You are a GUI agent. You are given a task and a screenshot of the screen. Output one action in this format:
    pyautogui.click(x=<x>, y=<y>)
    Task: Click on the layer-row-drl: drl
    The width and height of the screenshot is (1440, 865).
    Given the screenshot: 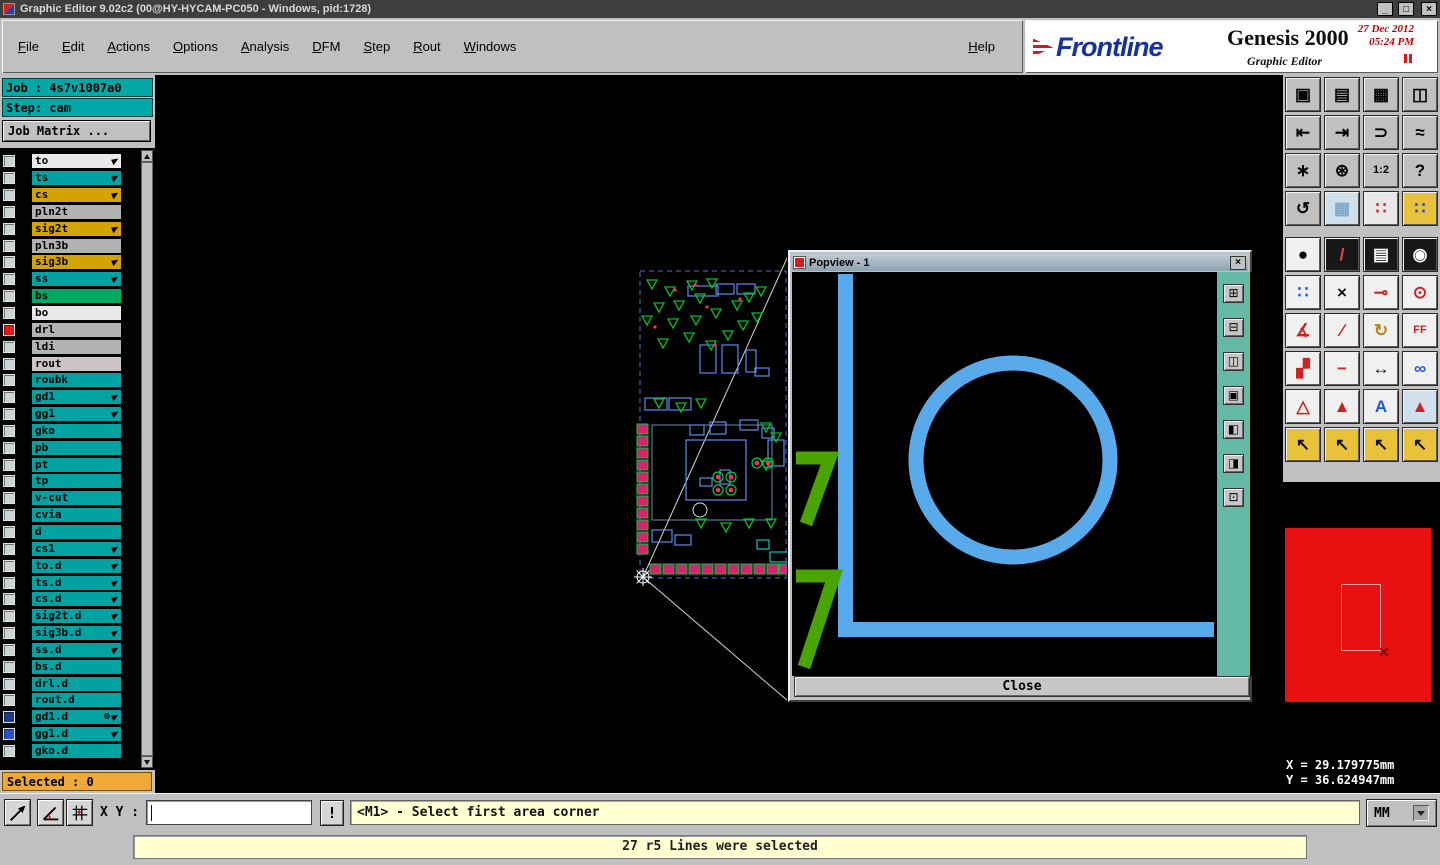 What is the action you would take?
    pyautogui.click(x=77, y=329)
    